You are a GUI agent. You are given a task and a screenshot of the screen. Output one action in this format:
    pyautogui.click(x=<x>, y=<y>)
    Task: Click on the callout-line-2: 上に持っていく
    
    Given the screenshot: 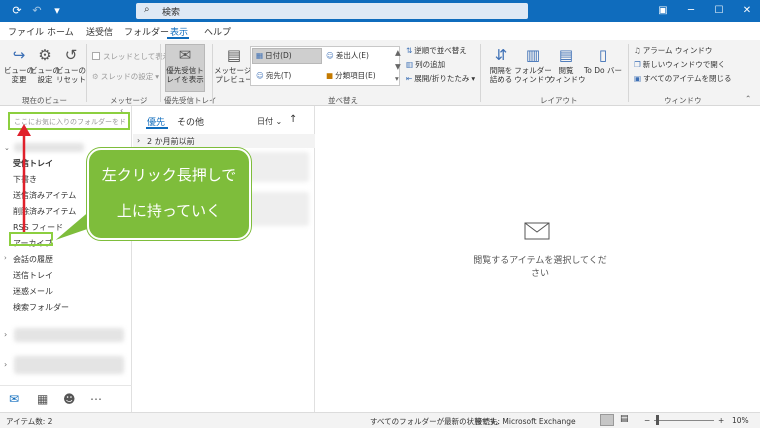 What is the action you would take?
    pyautogui.click(x=169, y=211)
    